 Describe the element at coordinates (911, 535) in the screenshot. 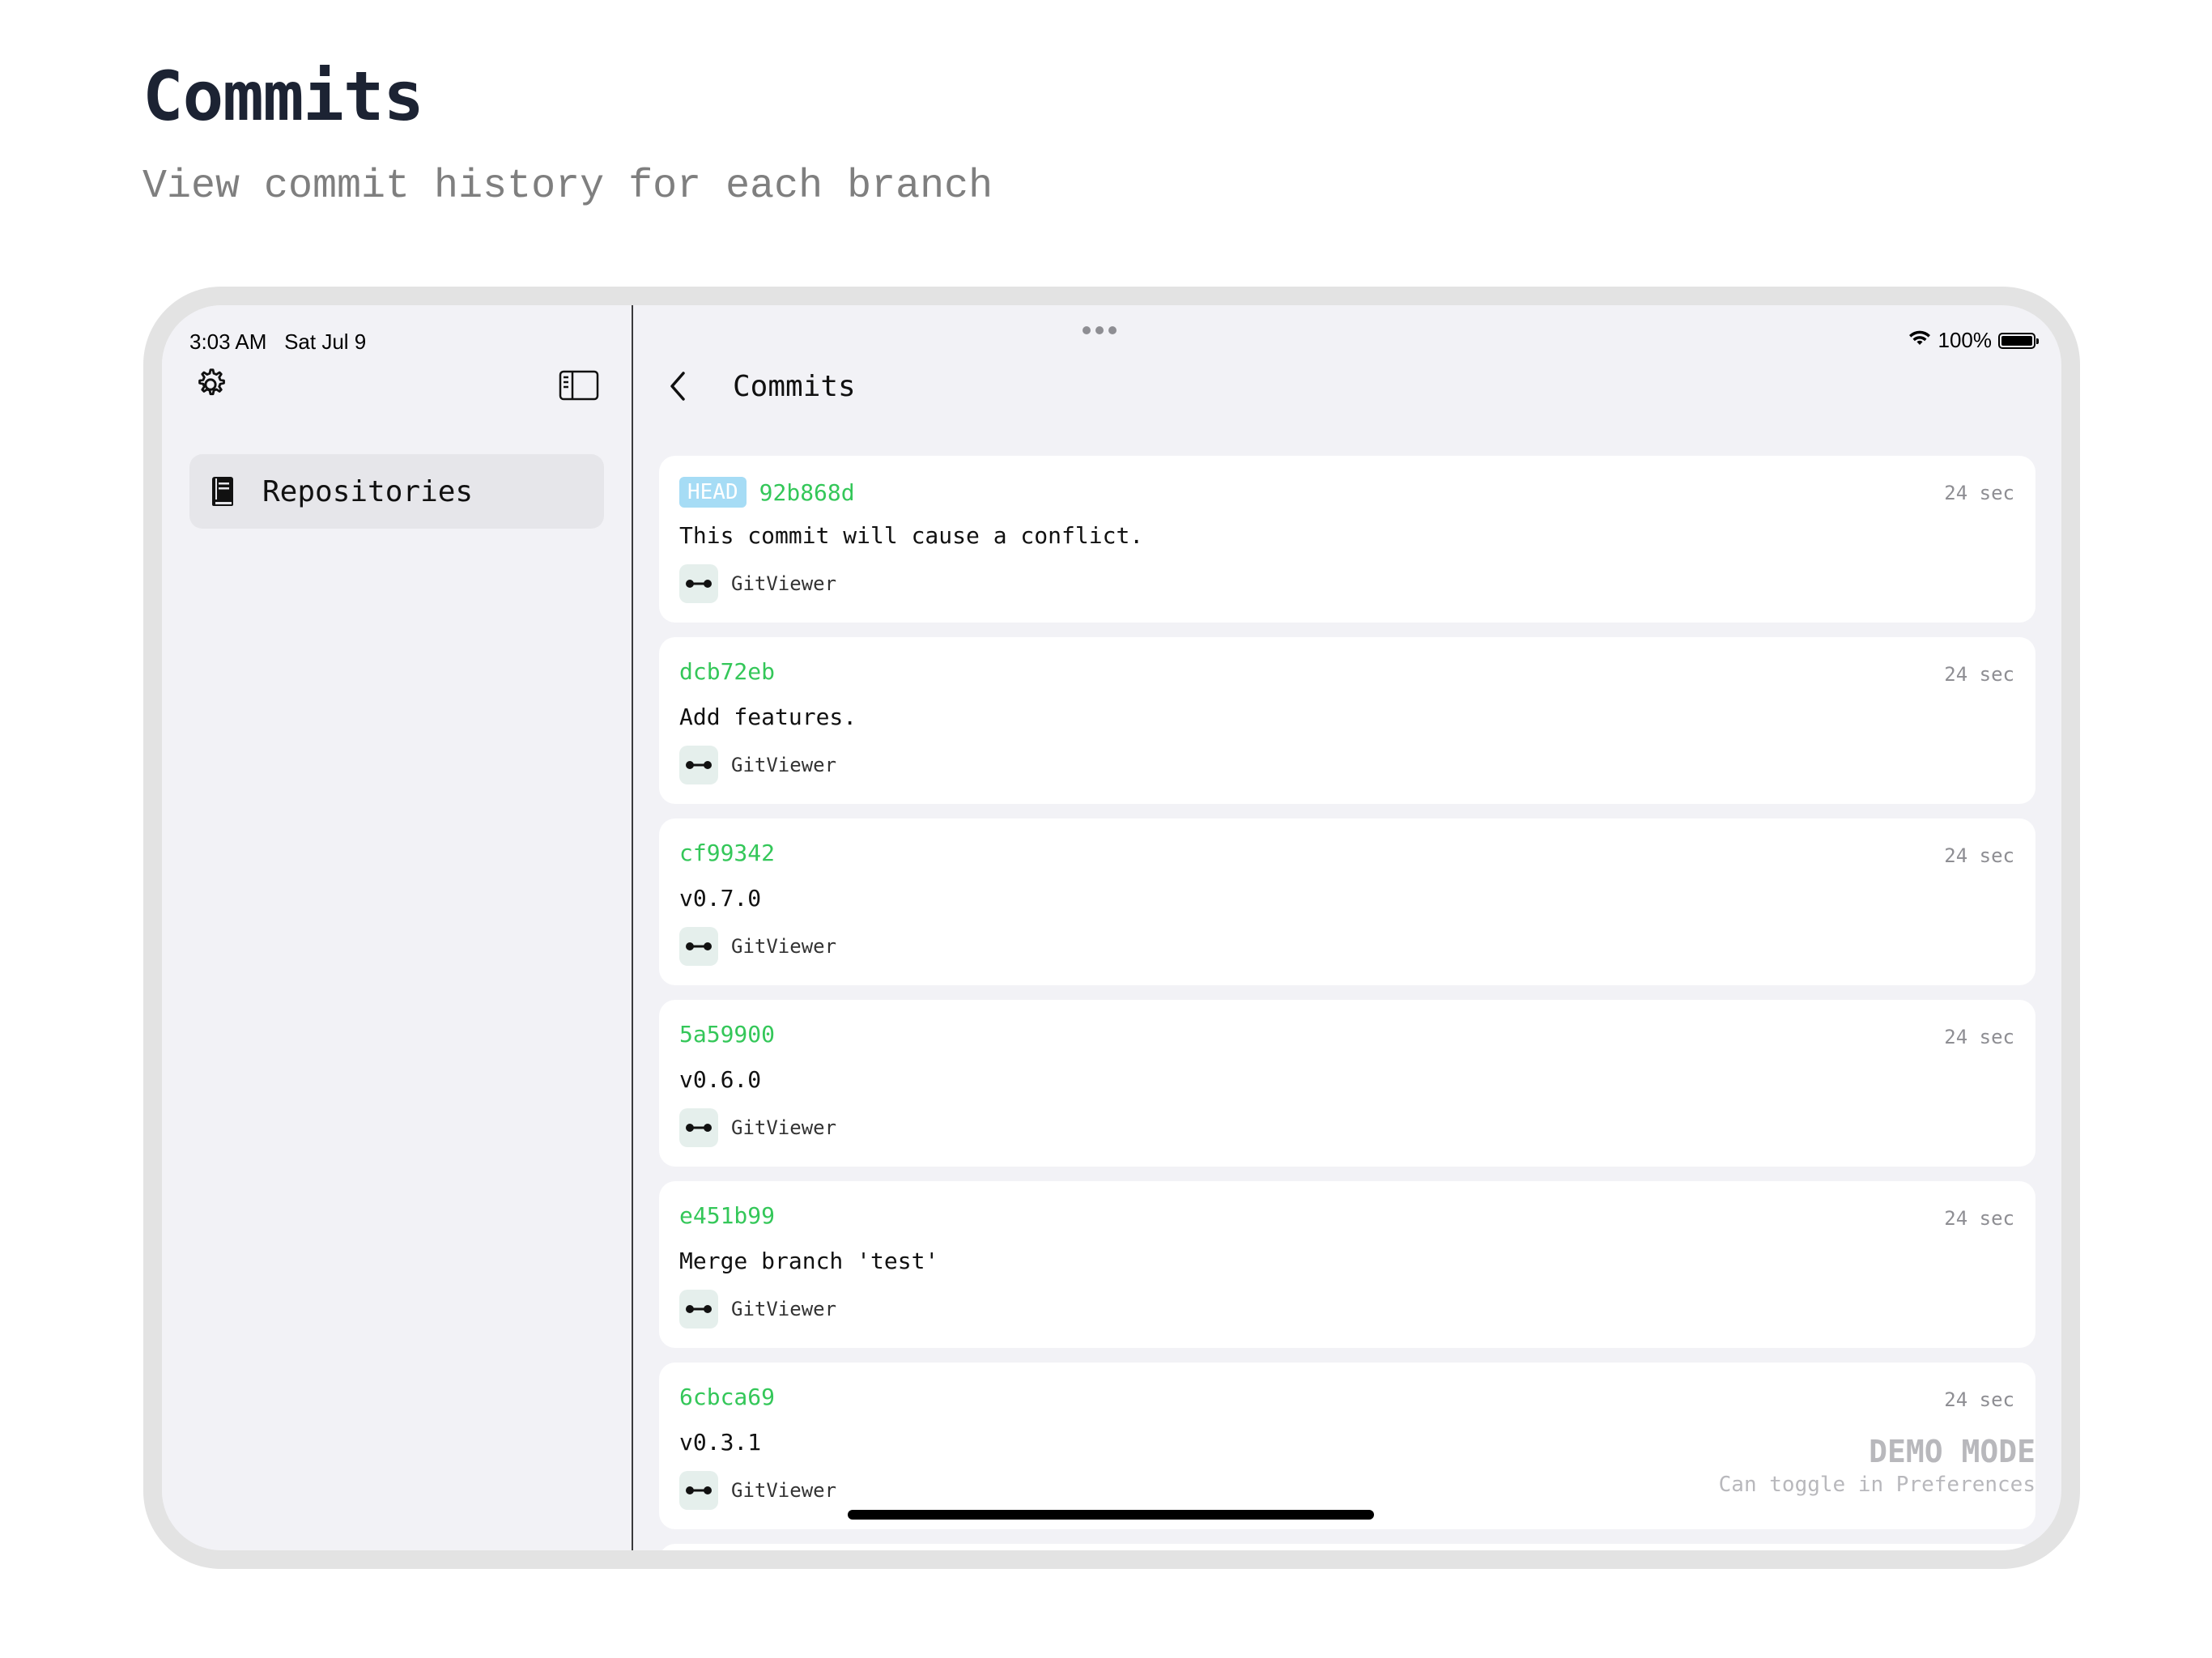

I see `commit-message: This commit will cause a conflict.` at that location.